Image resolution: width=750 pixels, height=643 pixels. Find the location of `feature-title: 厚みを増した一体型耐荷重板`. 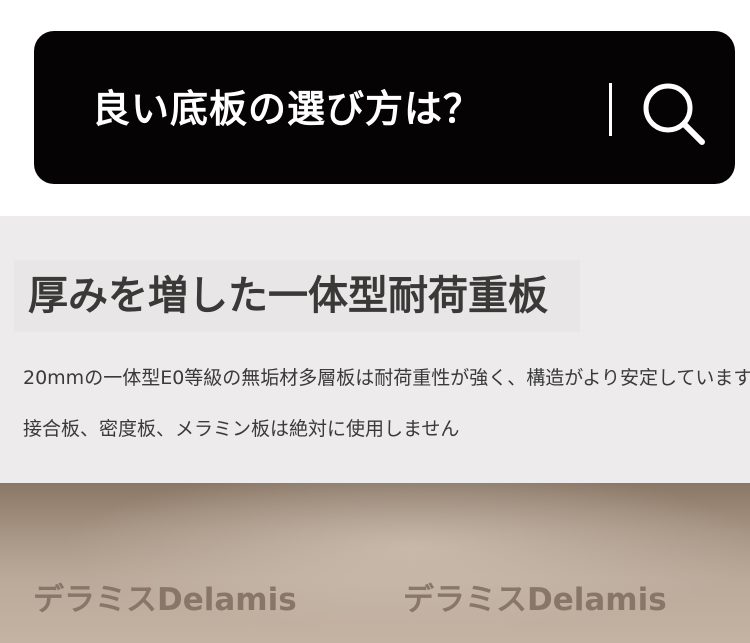

feature-title: 厚みを増した一体型耐荷重板 is located at coordinates (288, 296).